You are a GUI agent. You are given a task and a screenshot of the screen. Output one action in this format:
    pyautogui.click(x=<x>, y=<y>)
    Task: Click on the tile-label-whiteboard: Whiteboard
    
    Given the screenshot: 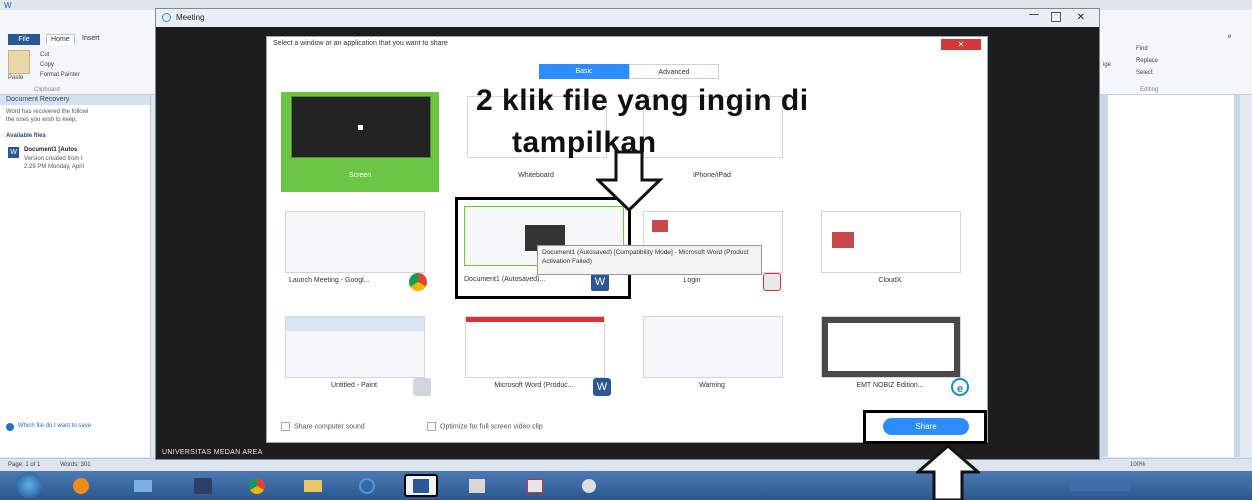 What is the action you would take?
    pyautogui.click(x=536, y=175)
    